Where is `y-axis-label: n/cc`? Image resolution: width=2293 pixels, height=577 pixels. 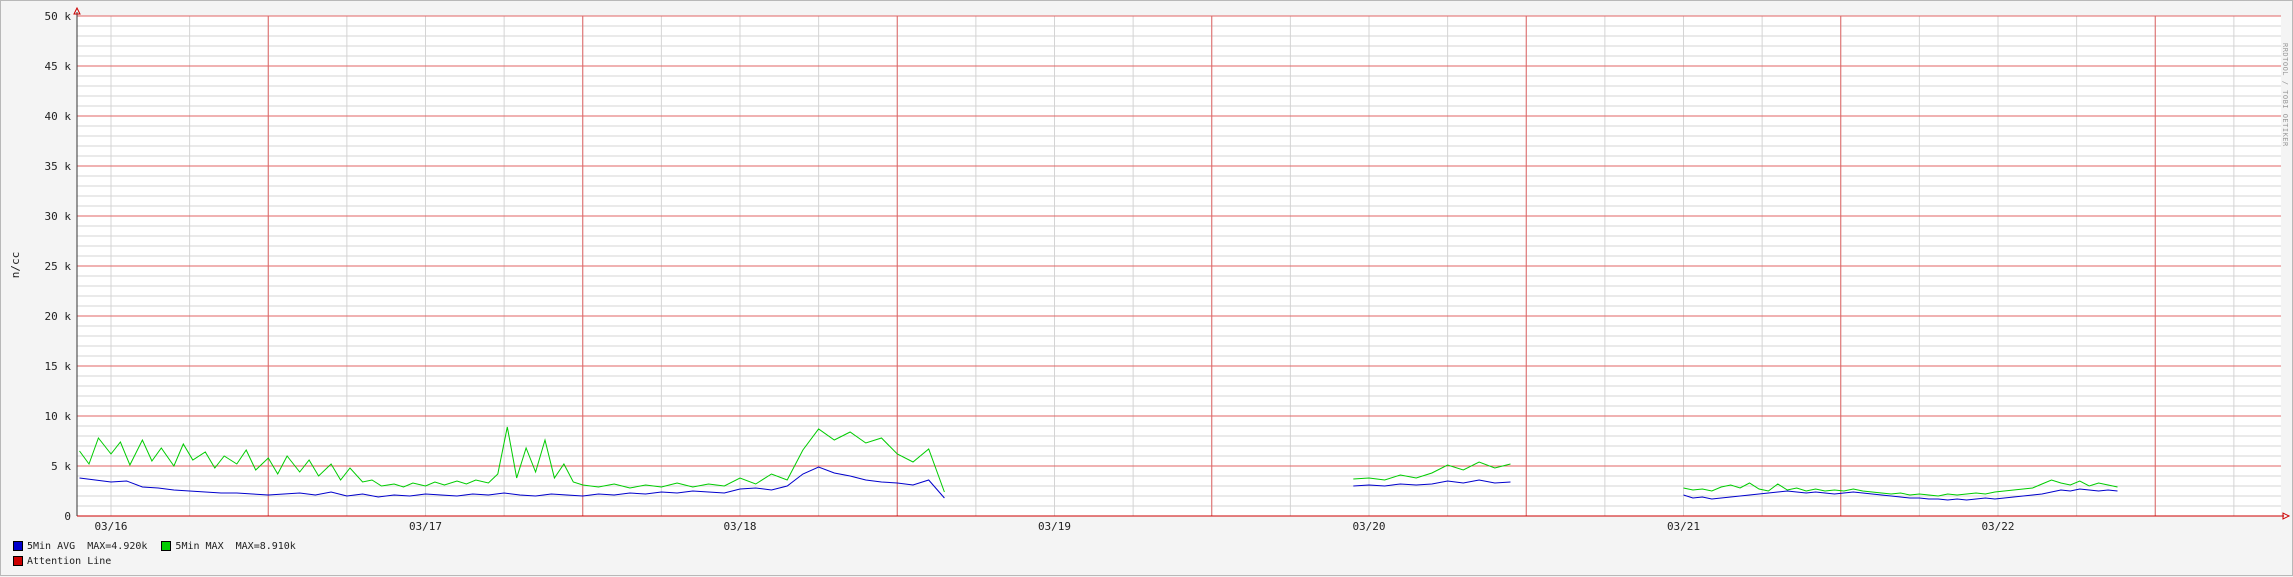
y-axis-label: n/cc is located at coordinates (15, 265).